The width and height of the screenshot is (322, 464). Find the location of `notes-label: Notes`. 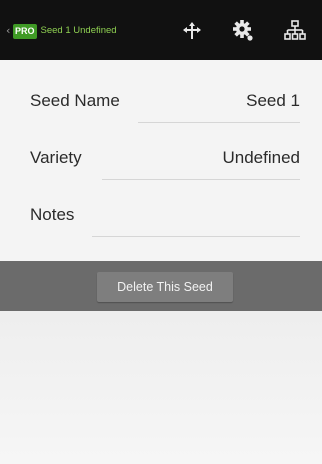

notes-label: Notes is located at coordinates (52, 214).